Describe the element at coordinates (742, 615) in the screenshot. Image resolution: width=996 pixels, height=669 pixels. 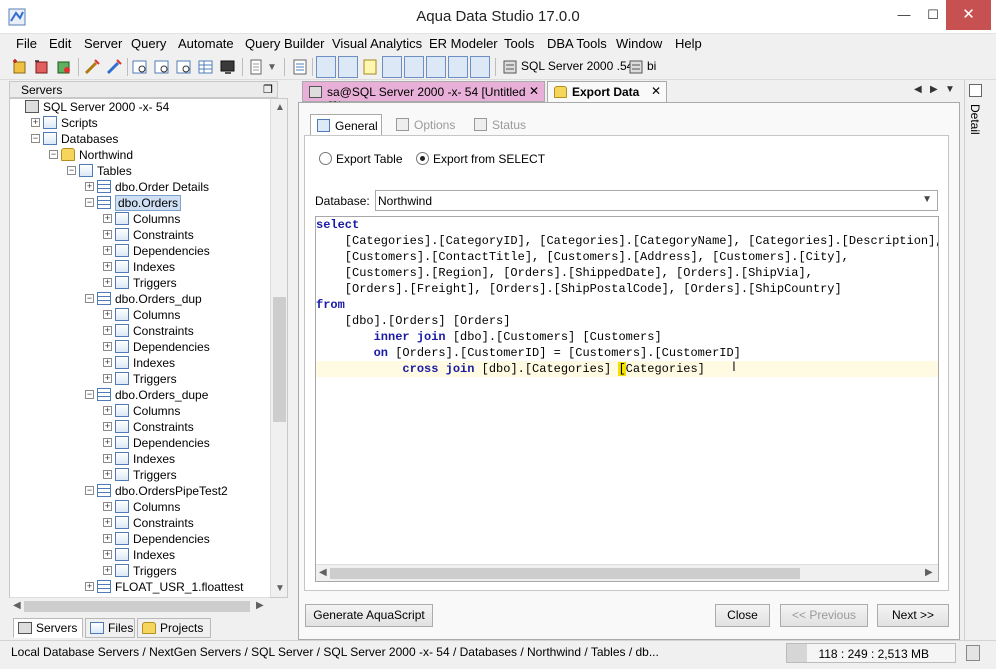
I see `close-button: Close` at that location.